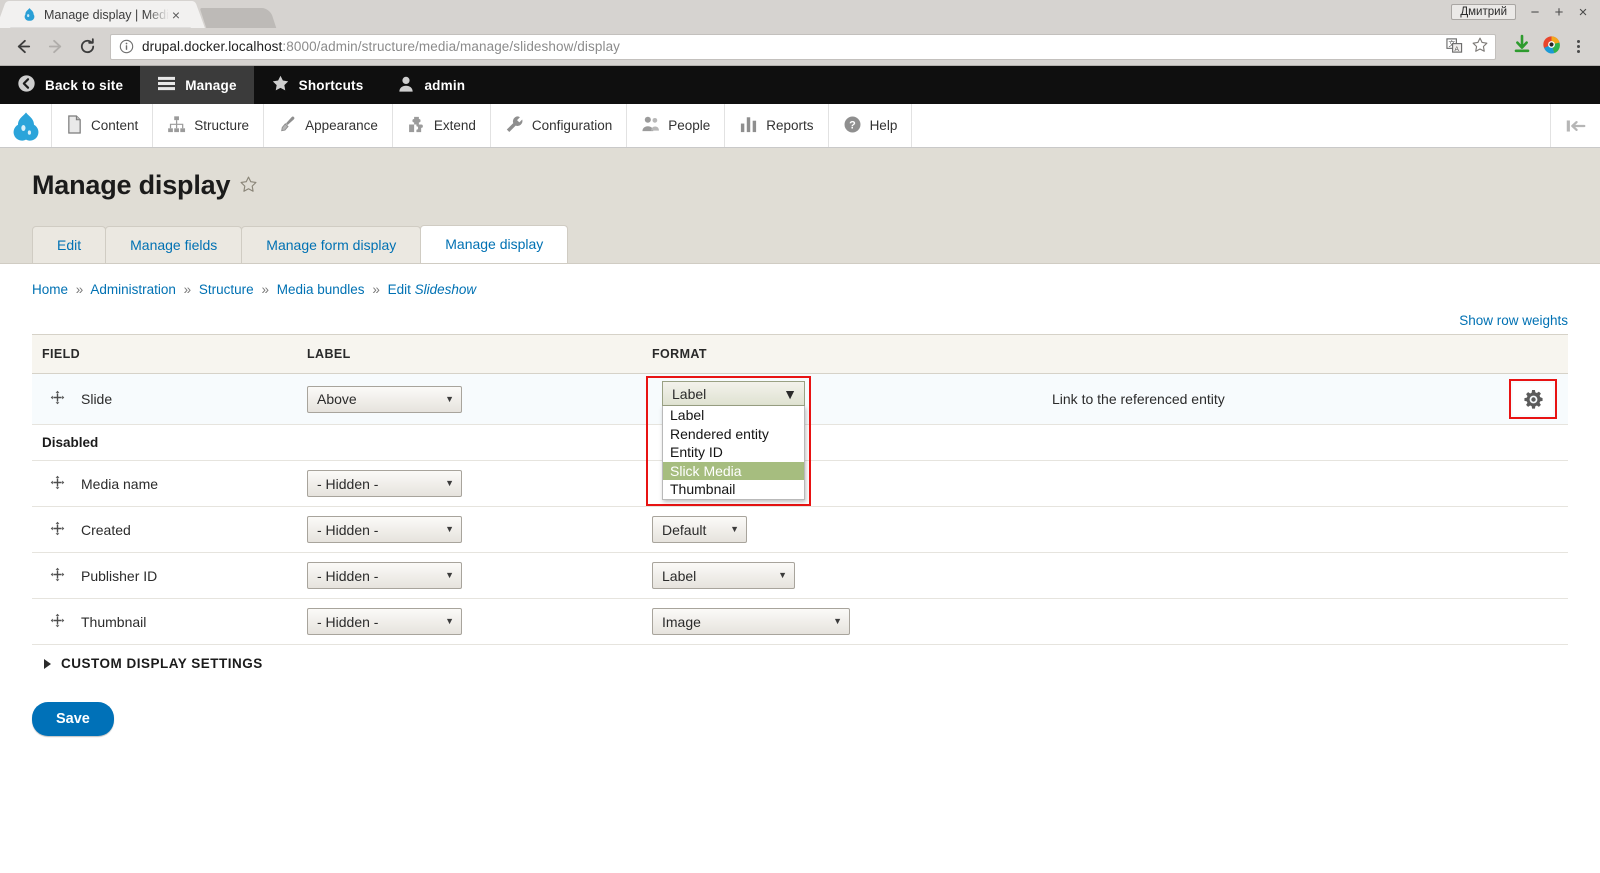 The height and width of the screenshot is (873, 1600). I want to click on menu-item-structure: Structure, so click(209, 125).